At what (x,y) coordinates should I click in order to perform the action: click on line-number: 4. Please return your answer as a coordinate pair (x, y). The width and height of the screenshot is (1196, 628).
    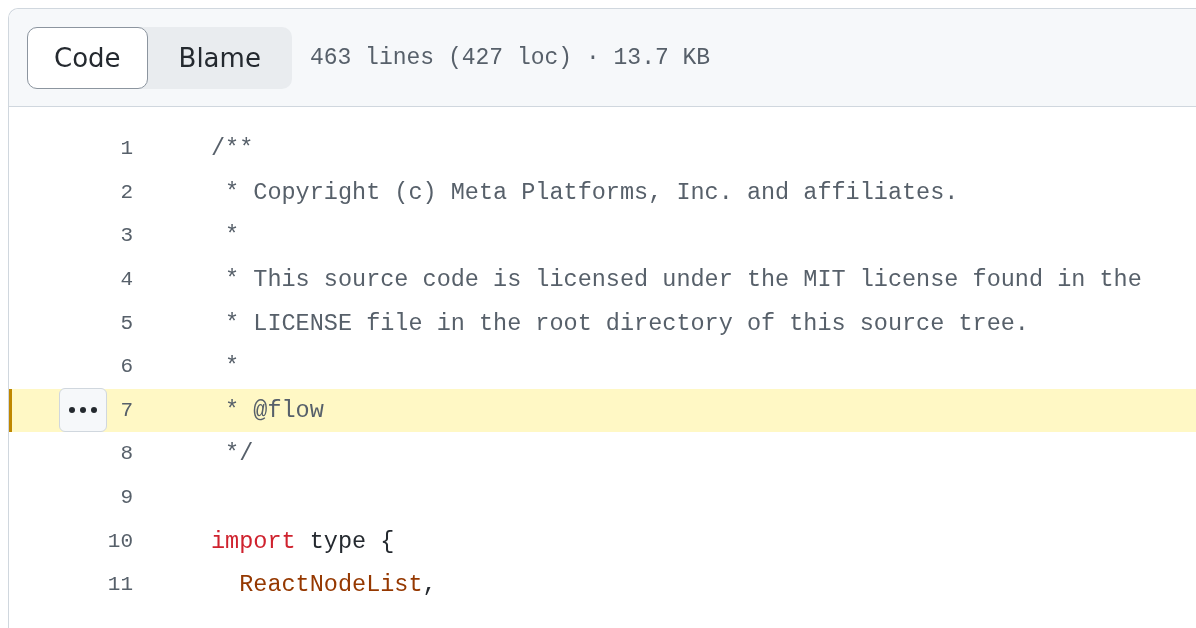
    Looking at the image, I should click on (126, 280).